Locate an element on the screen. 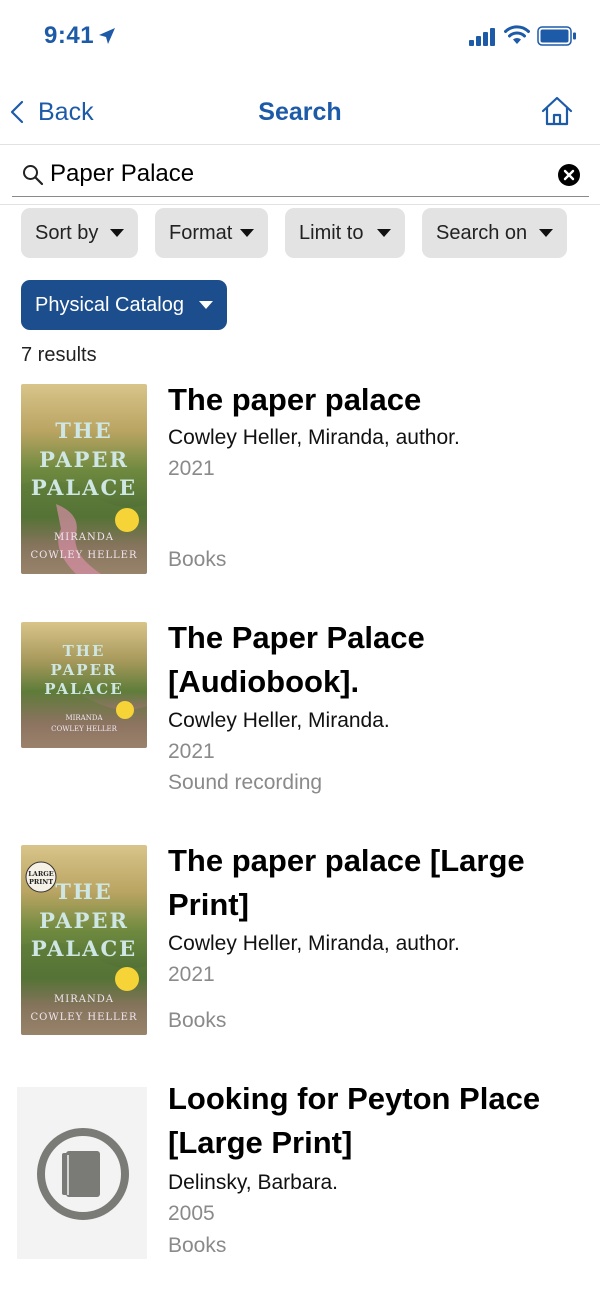  status-time: 9:41 is located at coordinates (69, 35).